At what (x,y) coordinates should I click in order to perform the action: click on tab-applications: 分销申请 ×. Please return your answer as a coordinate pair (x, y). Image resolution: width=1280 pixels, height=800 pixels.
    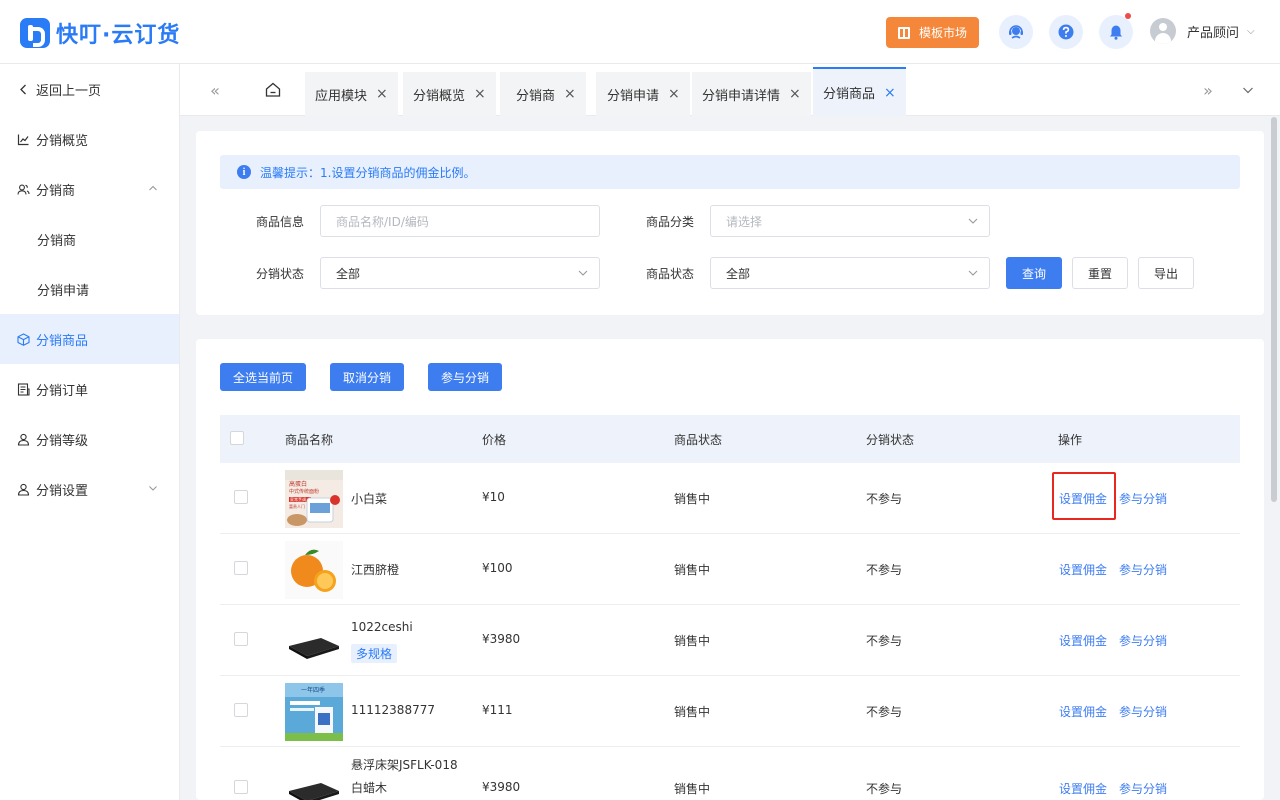
    Looking at the image, I should click on (643, 94).